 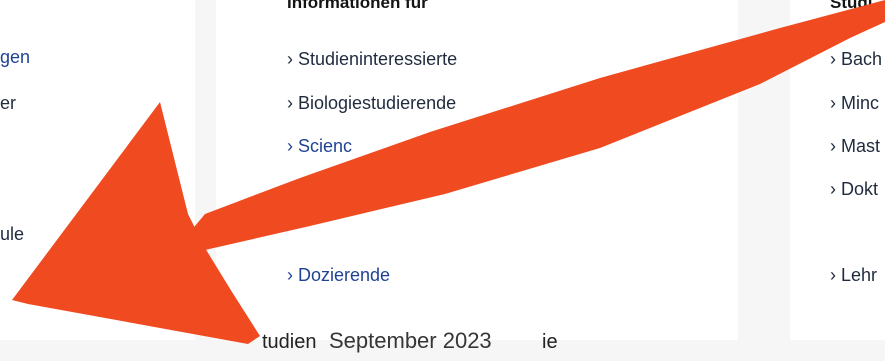 I want to click on left-nav-link-3: ule, so click(x=12, y=234).